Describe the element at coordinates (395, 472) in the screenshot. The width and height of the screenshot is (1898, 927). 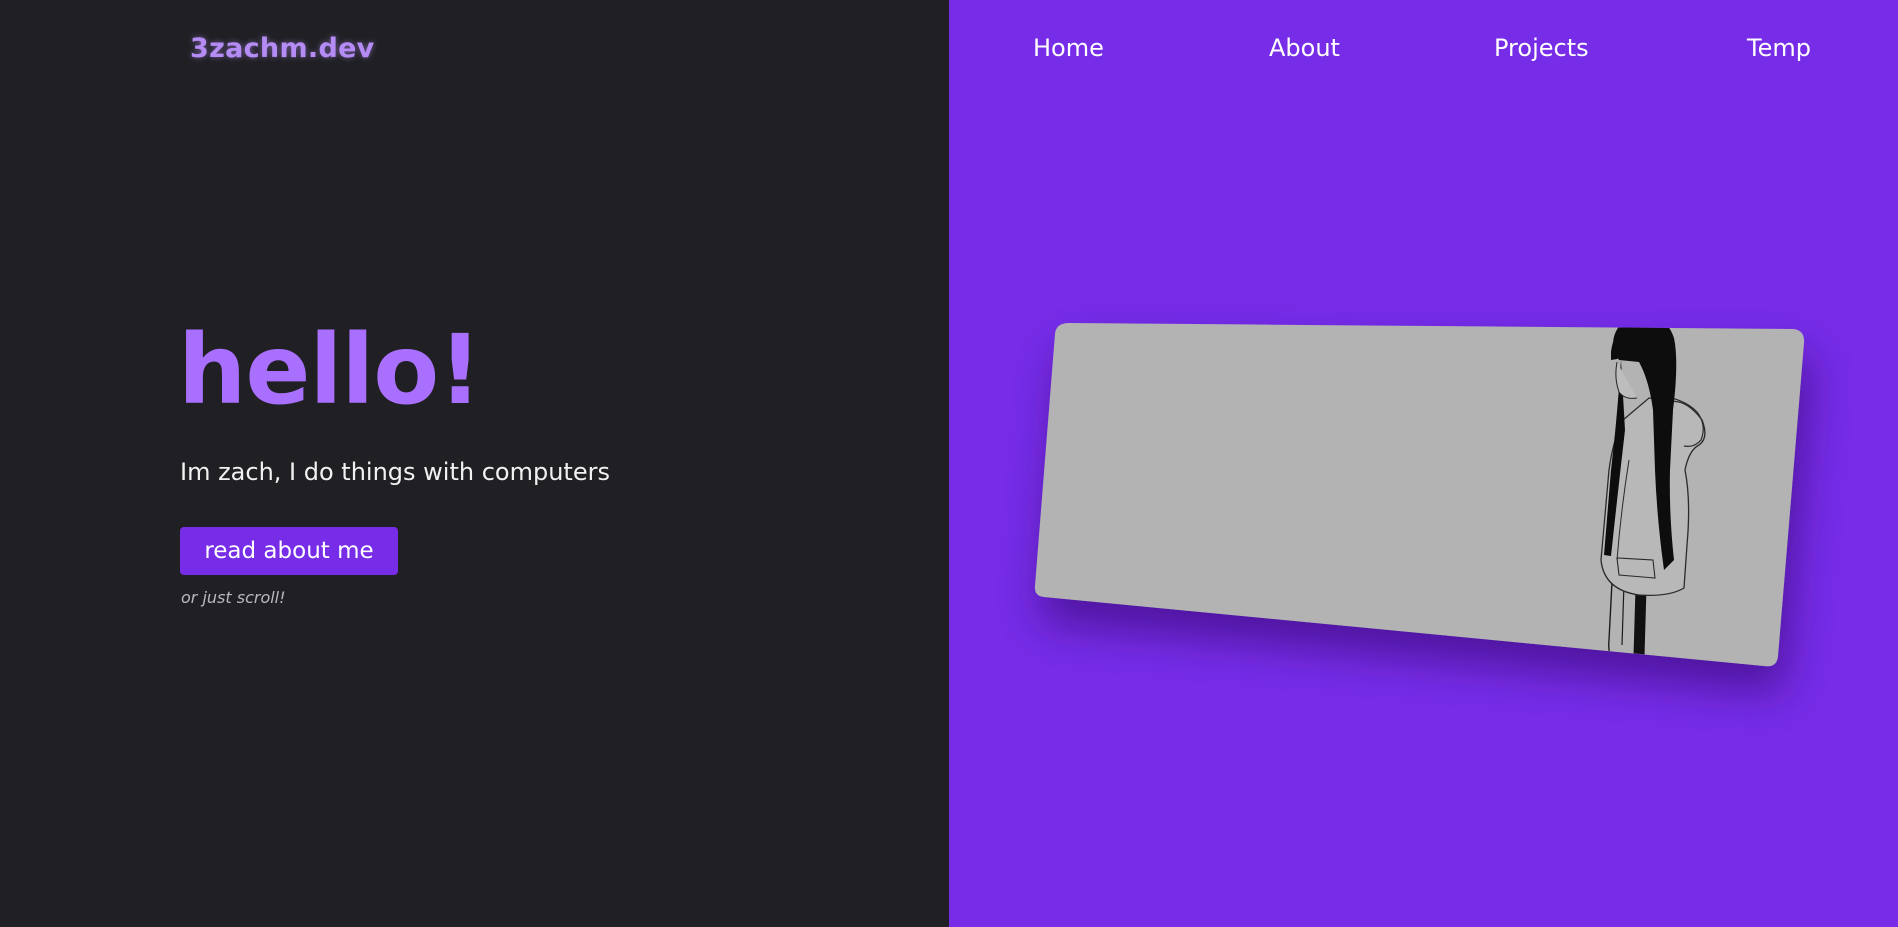
I see `hero-subtitle: Im zach, I do things with computers` at that location.